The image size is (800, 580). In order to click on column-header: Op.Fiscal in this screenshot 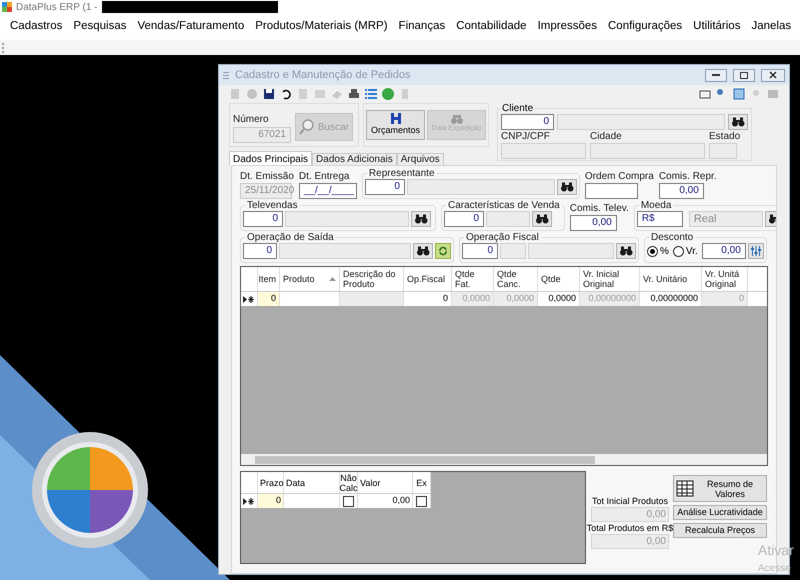, I will do `click(428, 279)`.